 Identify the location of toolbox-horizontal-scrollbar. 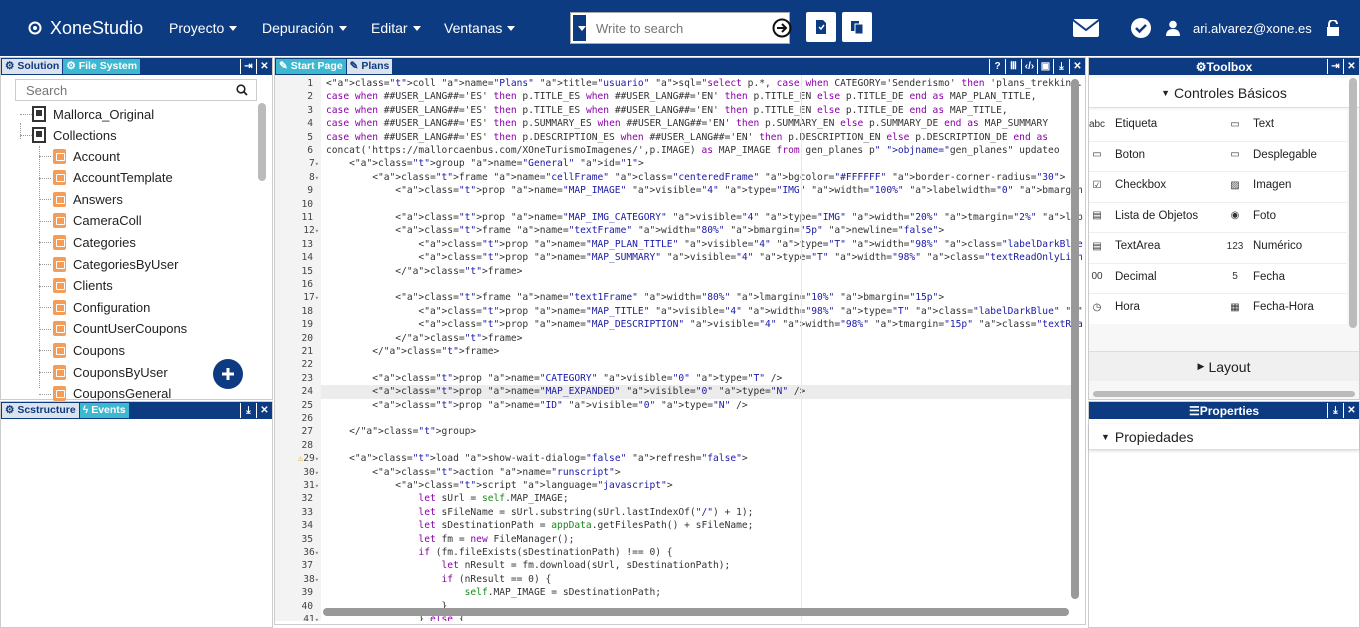
(1224, 394).